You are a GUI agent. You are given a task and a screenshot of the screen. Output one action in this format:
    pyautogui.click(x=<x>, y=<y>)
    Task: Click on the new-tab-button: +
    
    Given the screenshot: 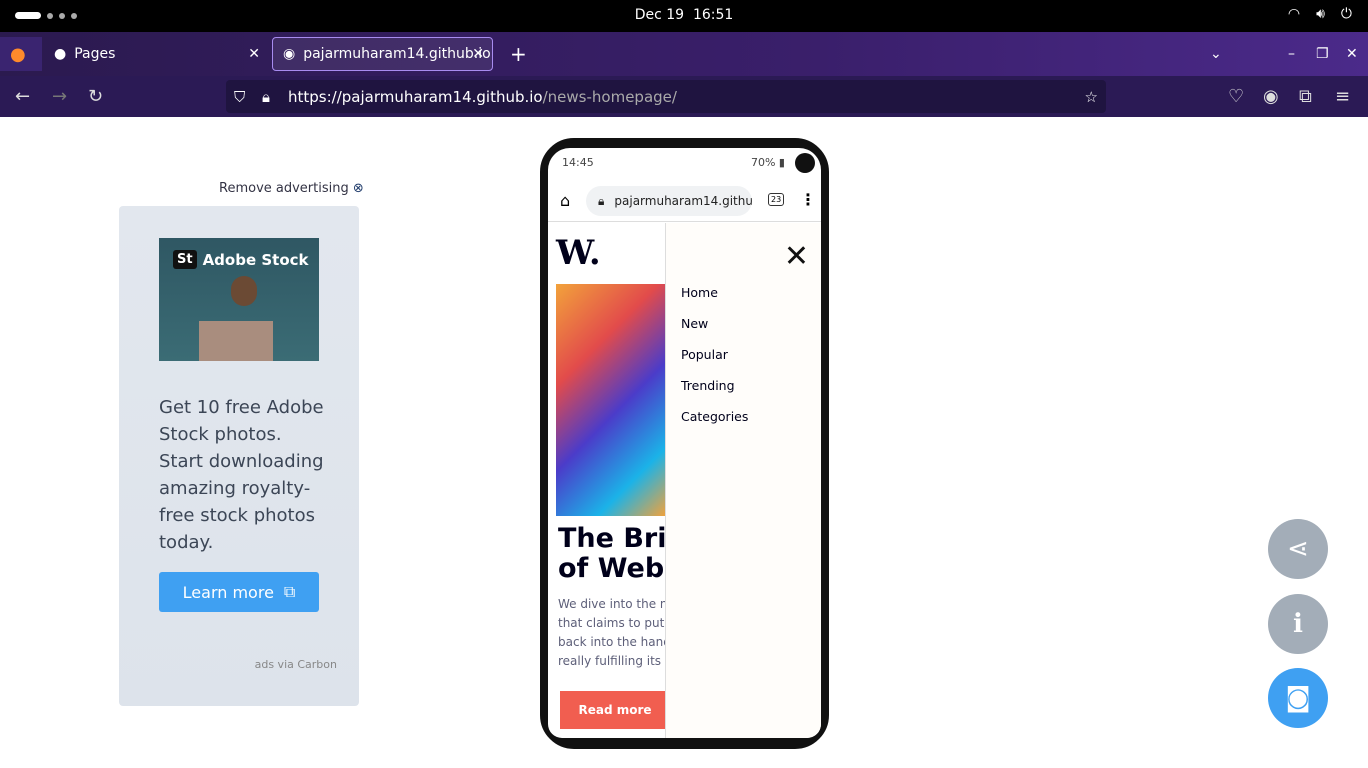 What is the action you would take?
    pyautogui.click(x=518, y=54)
    